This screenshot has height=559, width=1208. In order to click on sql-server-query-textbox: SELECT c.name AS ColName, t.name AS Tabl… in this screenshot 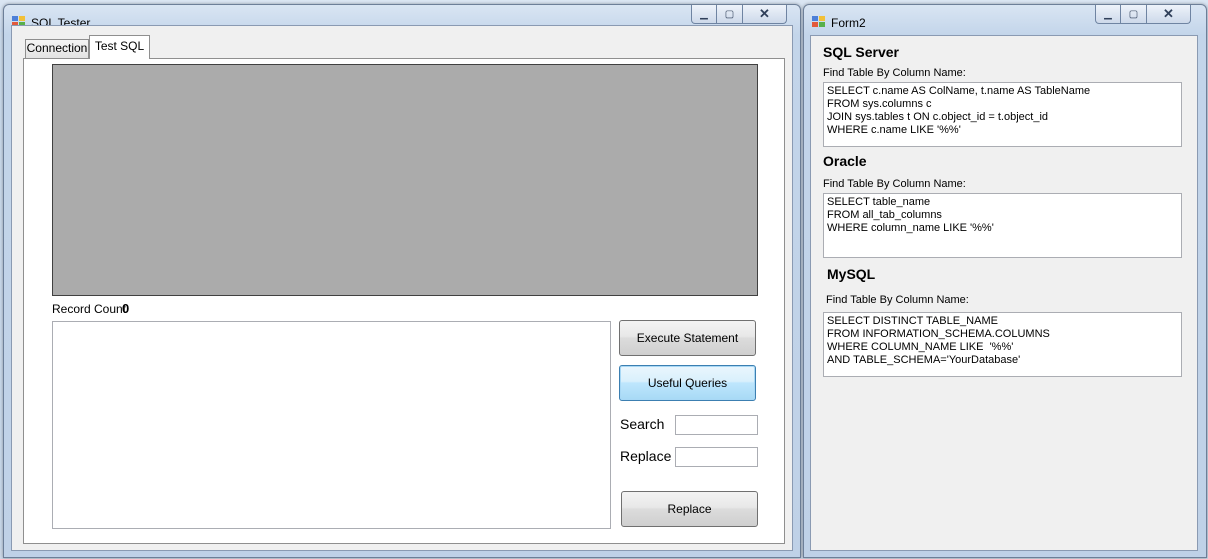, I will do `click(1002, 114)`.